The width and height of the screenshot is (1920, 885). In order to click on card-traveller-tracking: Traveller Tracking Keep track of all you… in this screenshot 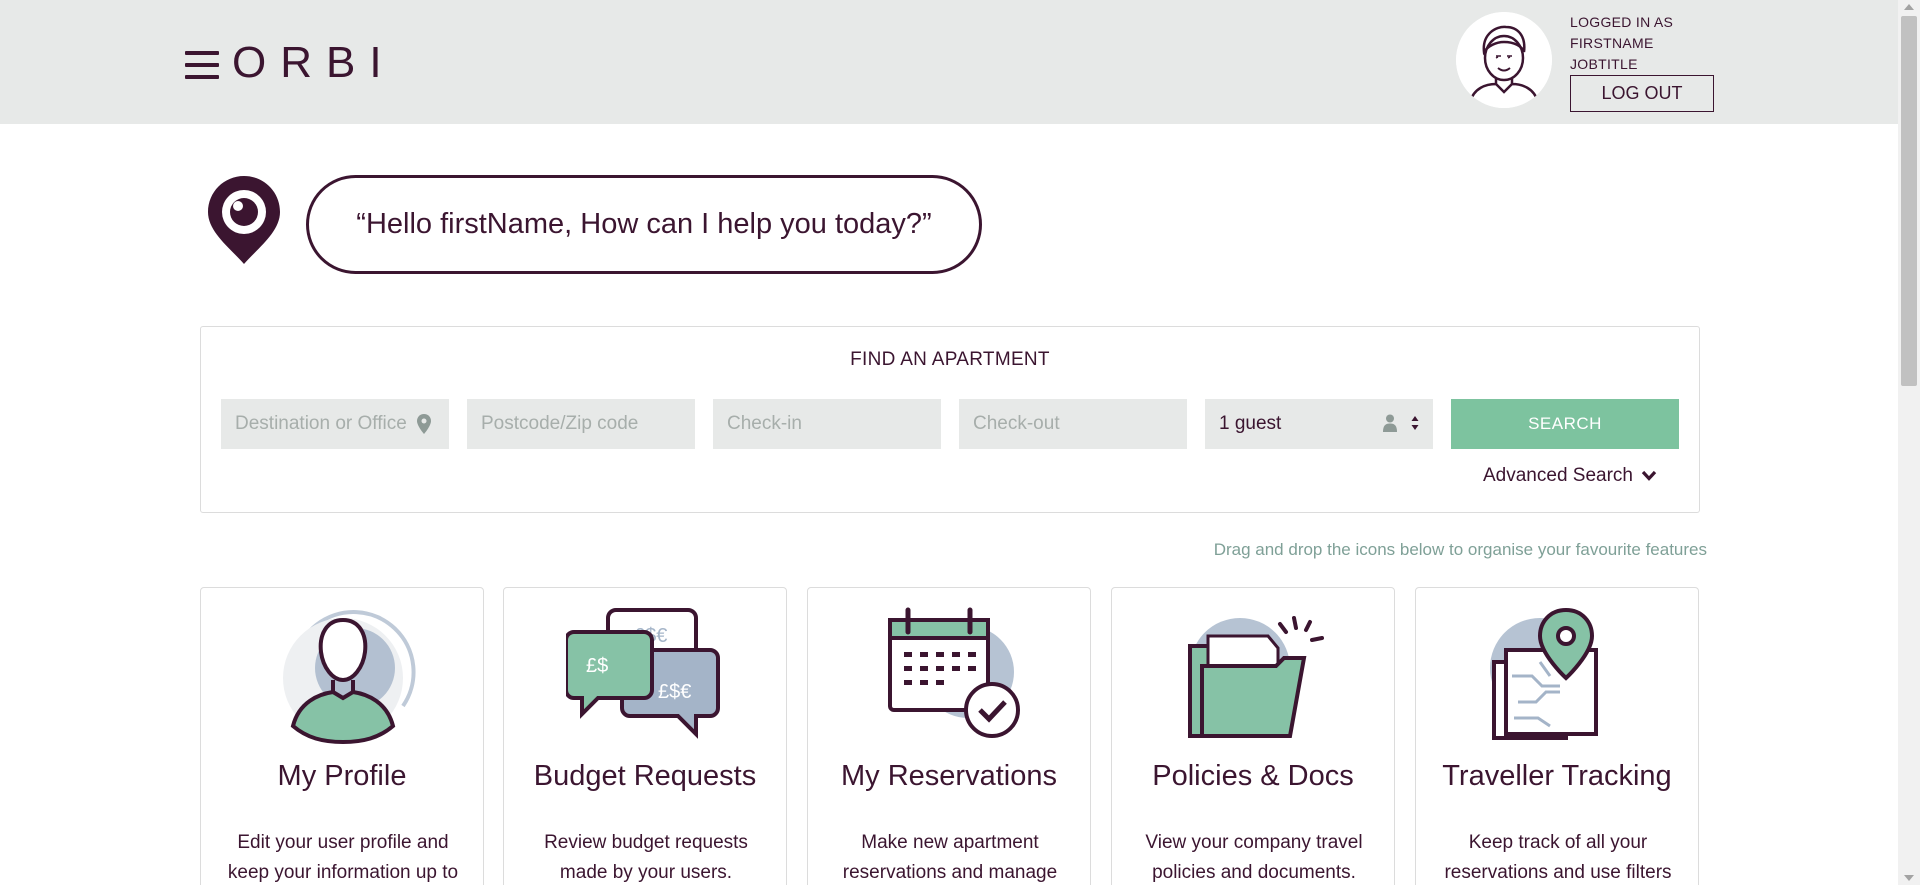, I will do `click(1557, 736)`.